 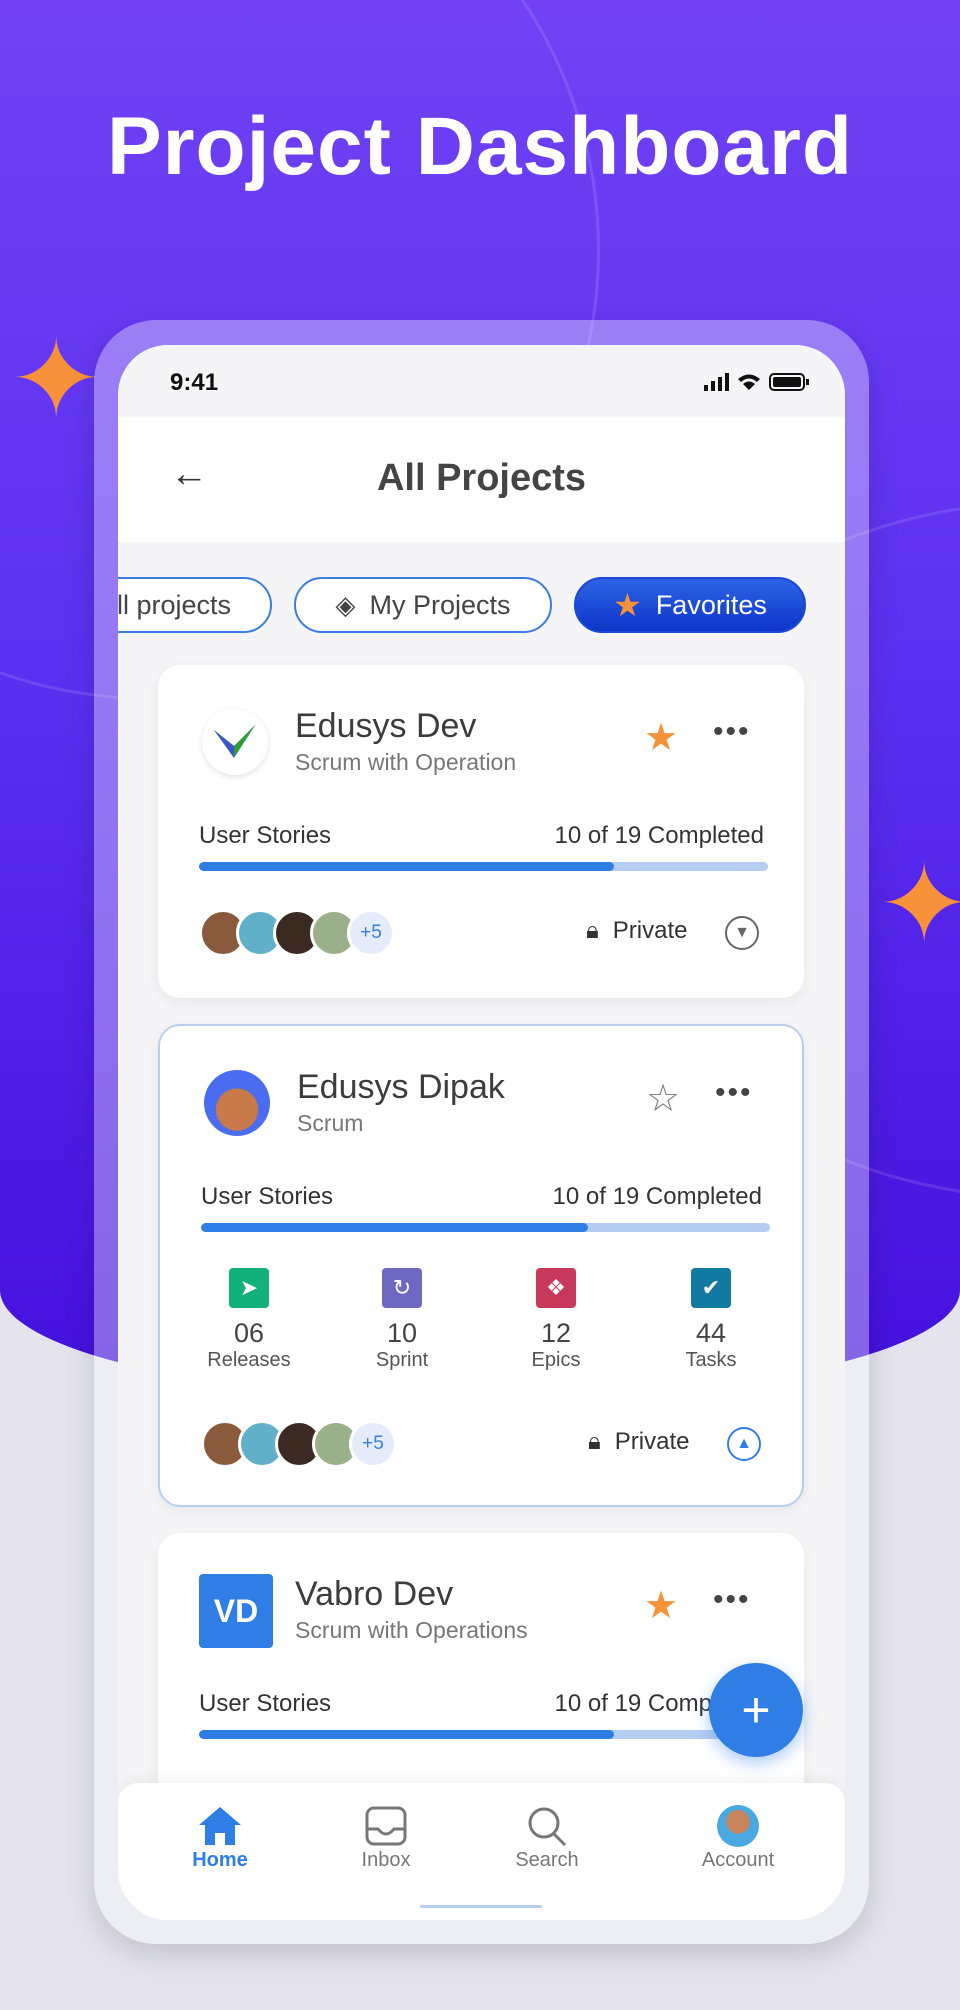 I want to click on stat-epics: ❖ 12 Epics, so click(x=556, y=1320).